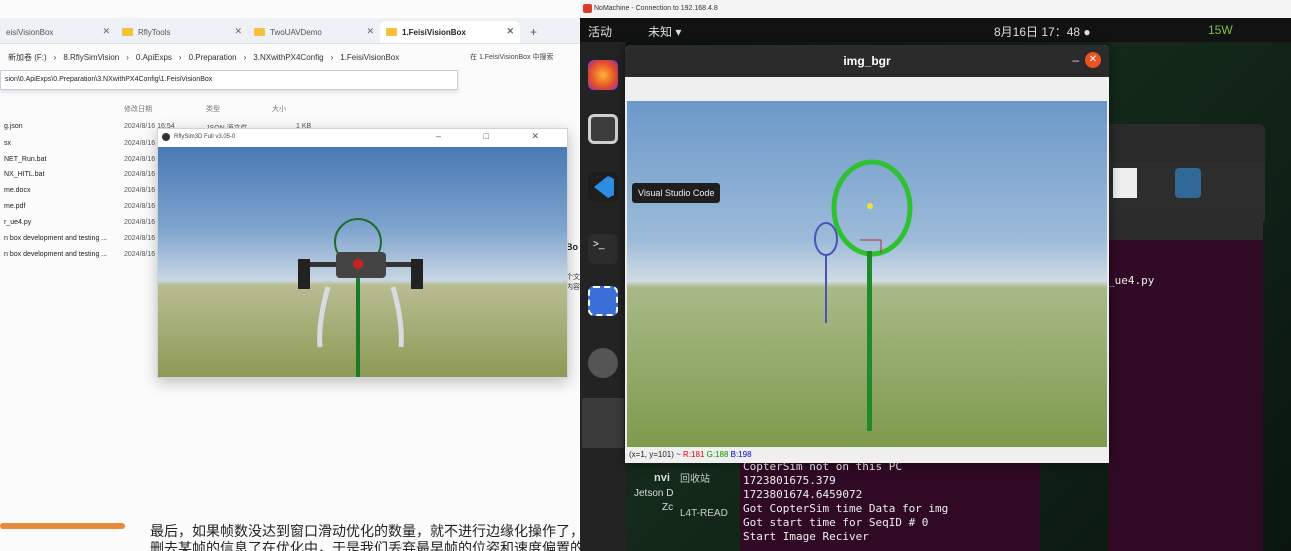 The width and height of the screenshot is (1291, 551). I want to click on settings-icon, so click(603, 363).